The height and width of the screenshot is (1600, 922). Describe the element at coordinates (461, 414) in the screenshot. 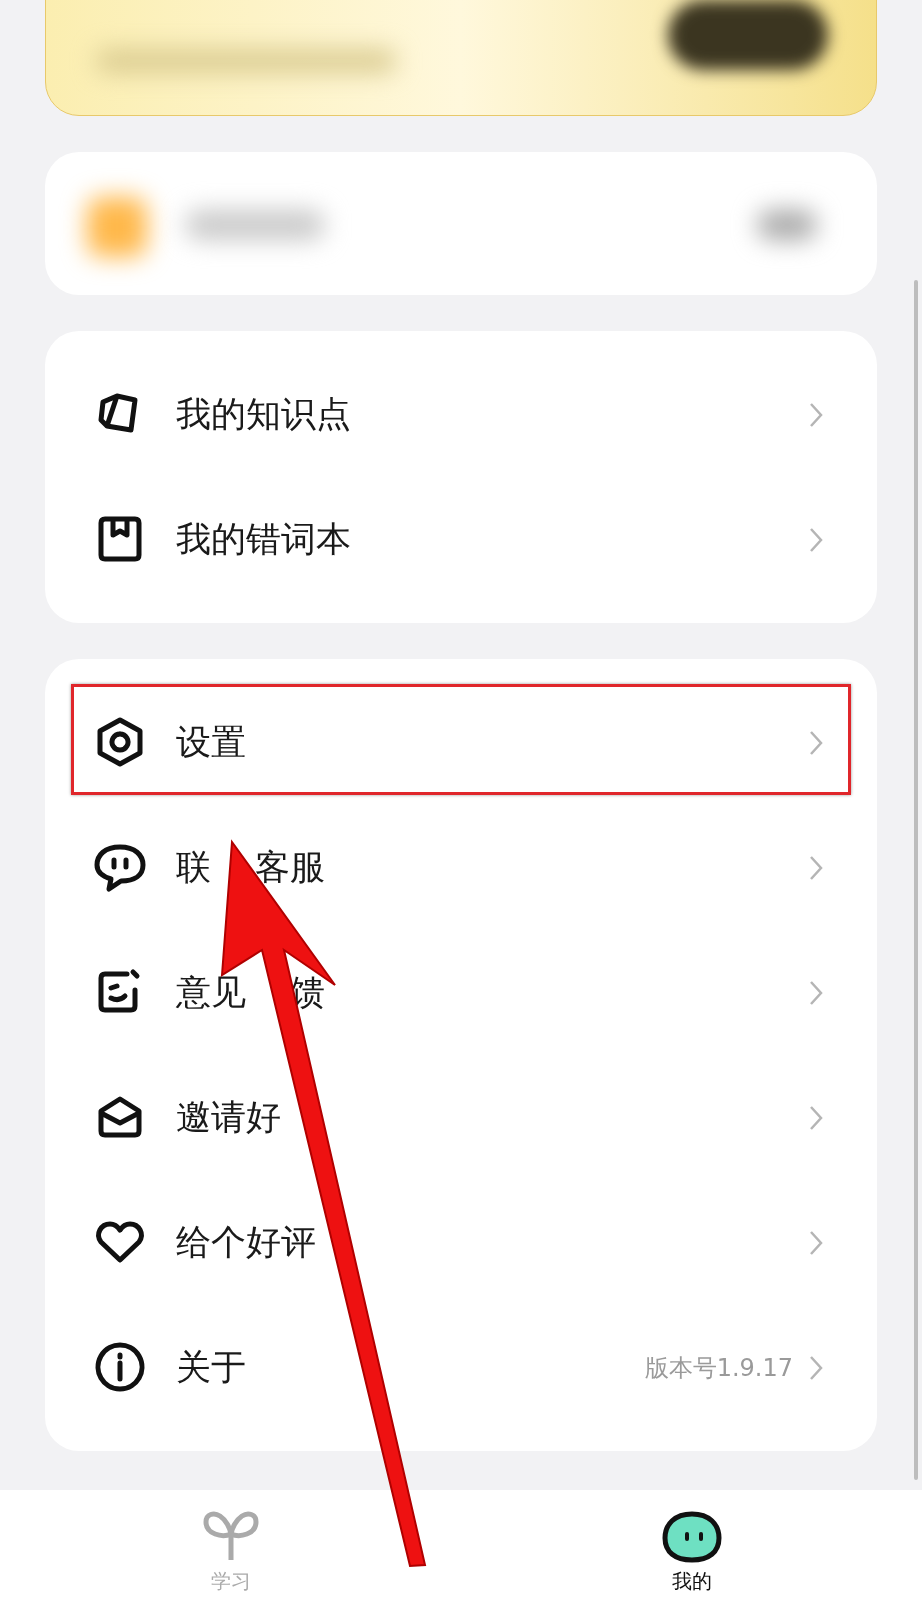

I see `menu-item: 我的知识点` at that location.